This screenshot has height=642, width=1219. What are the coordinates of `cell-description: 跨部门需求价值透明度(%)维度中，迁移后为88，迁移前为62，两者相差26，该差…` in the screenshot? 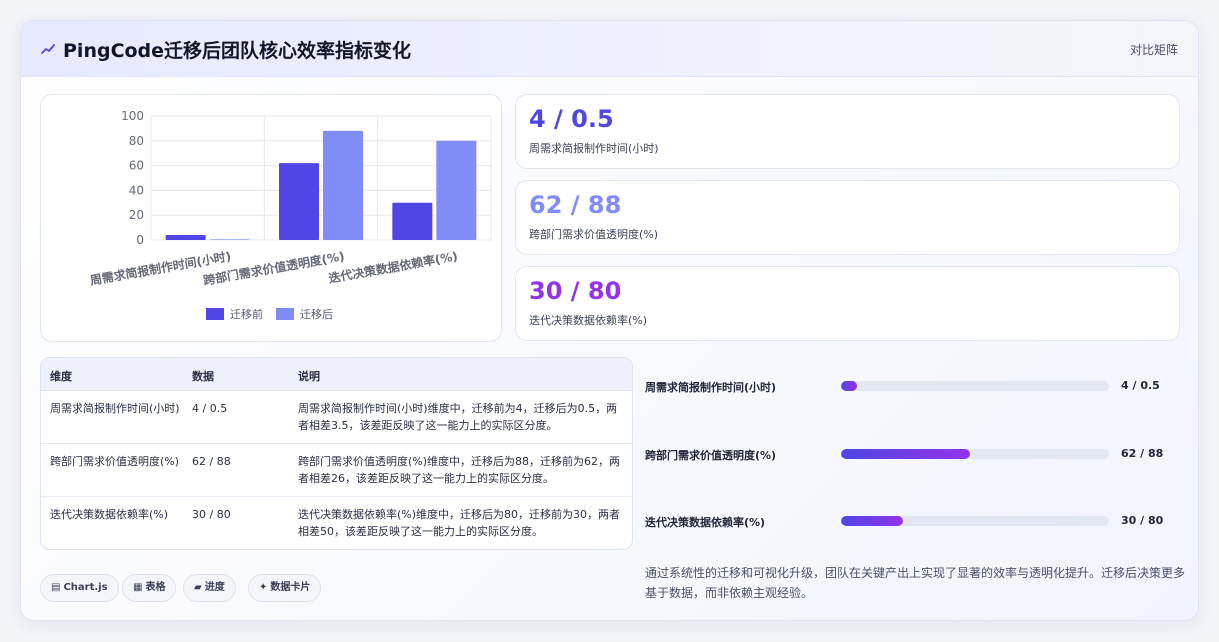 It's located at (459, 470).